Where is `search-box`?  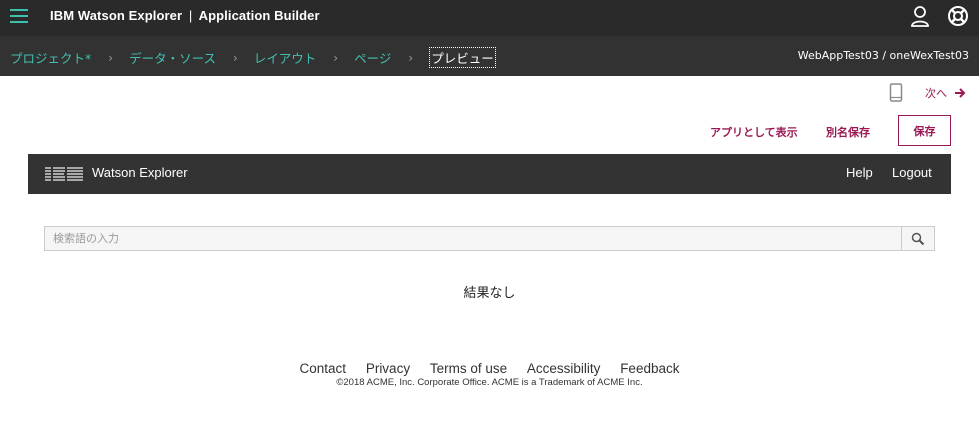
search-box is located at coordinates (489, 238).